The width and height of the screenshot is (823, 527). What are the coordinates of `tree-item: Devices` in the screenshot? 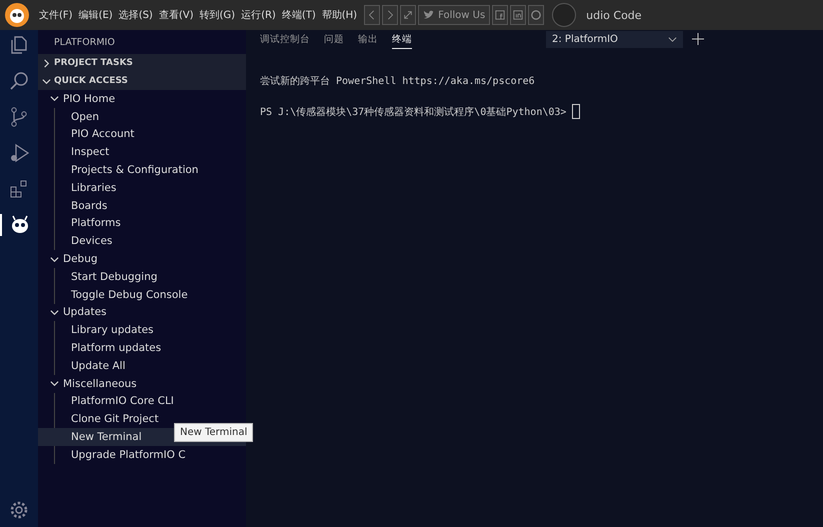 It's located at (142, 241).